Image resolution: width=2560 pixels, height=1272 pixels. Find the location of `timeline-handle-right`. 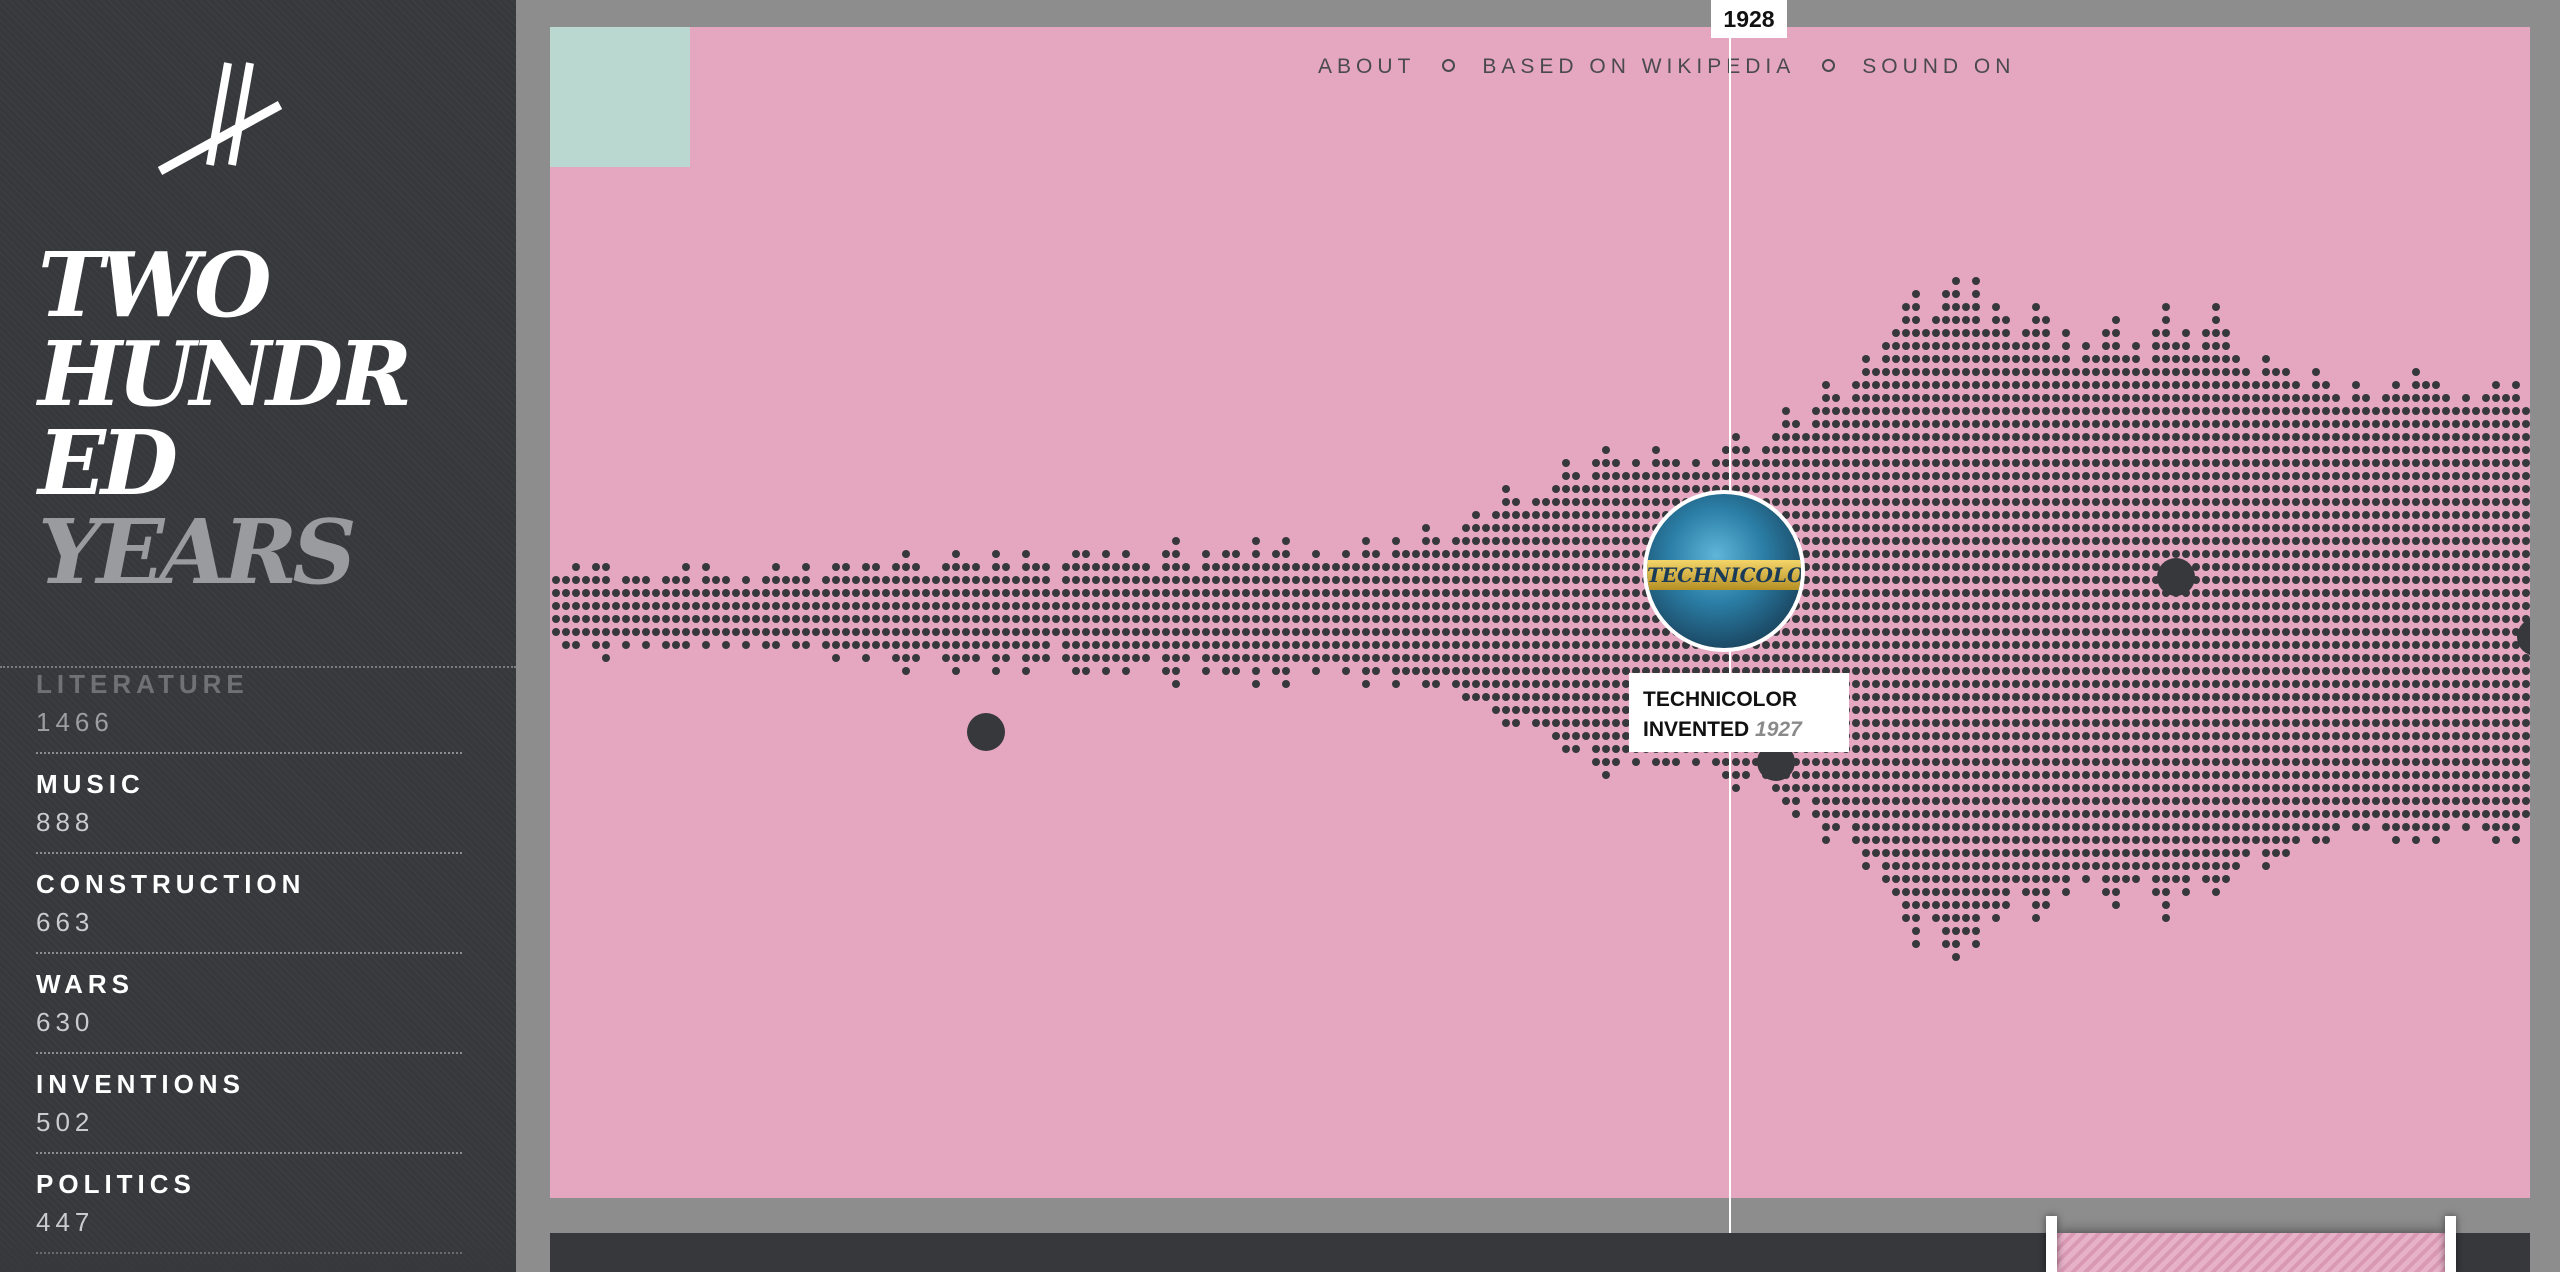

timeline-handle-right is located at coordinates (2450, 1244).